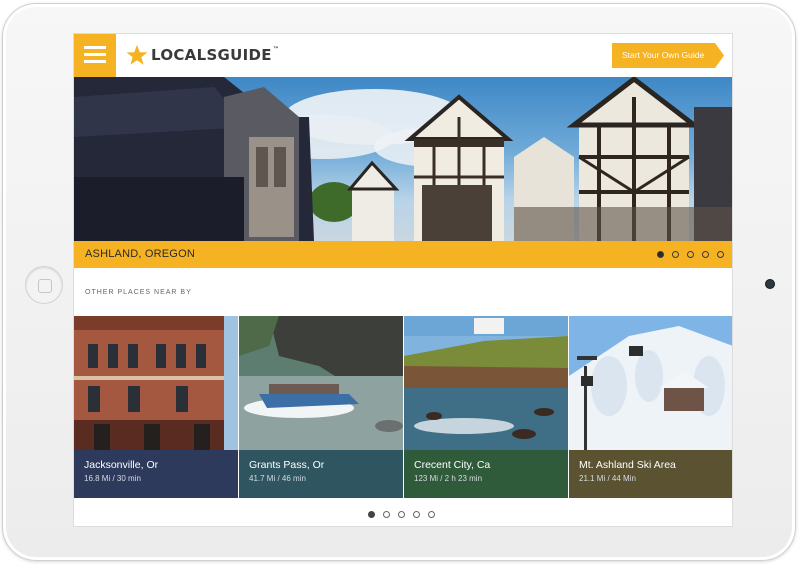 This screenshot has height=564, width=800. I want to click on place-distance: 21.1 Mi / 44 Min, so click(607, 478).